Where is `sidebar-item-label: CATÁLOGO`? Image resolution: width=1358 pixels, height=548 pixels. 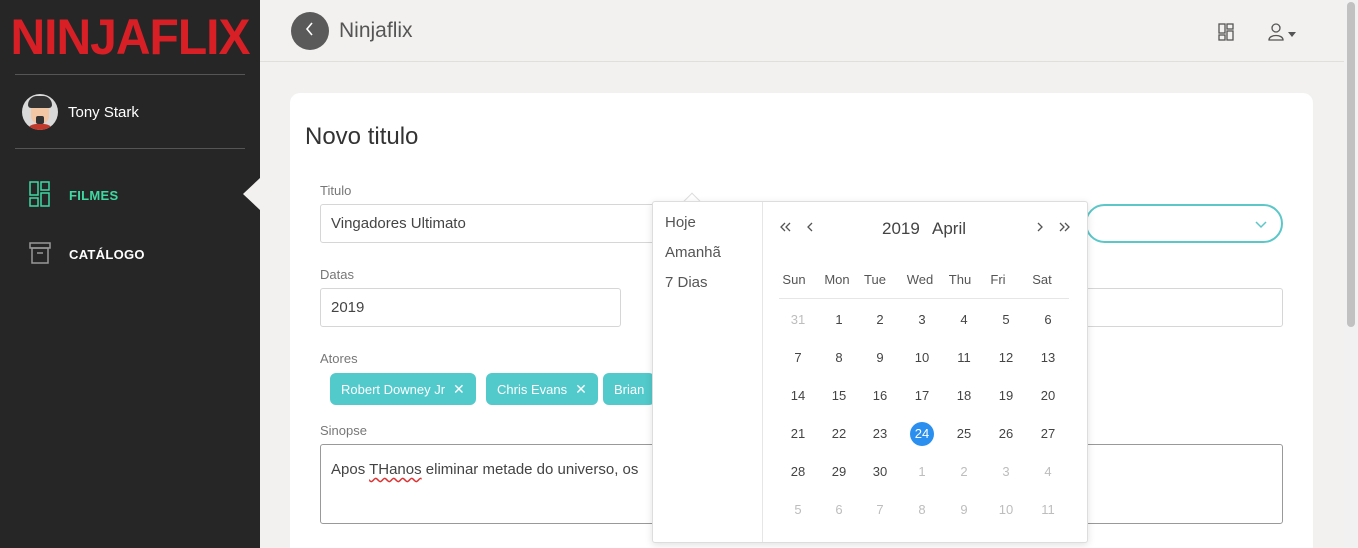
sidebar-item-label: CATÁLOGO is located at coordinates (107, 254).